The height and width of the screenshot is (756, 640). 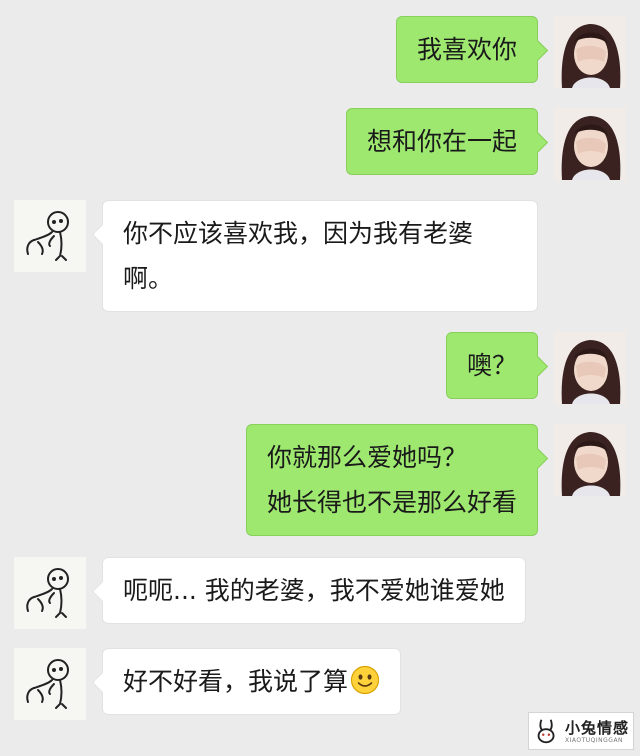 What do you see at coordinates (298, 233) in the screenshot?
I see `message-text: 你不应该喜欢我，因为我有老婆` at bounding box center [298, 233].